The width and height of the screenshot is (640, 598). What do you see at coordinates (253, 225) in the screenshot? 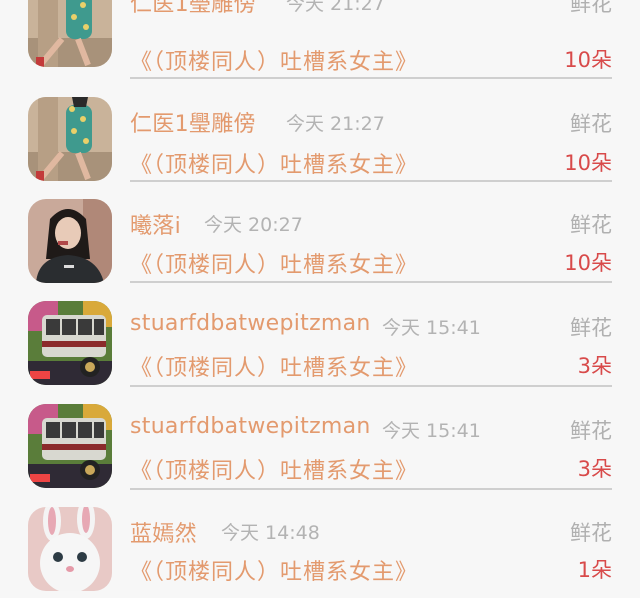
I see `gift-time: 今天 20:27` at bounding box center [253, 225].